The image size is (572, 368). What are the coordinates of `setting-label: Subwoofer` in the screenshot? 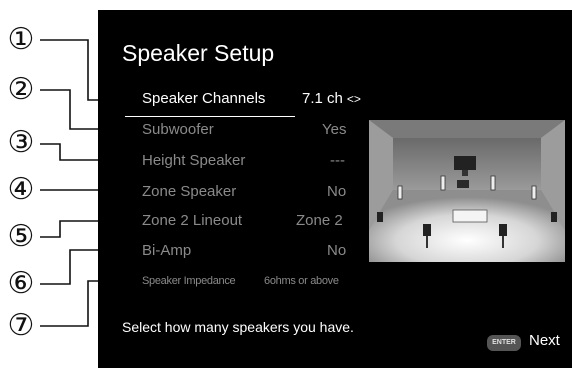 It's located at (178, 129).